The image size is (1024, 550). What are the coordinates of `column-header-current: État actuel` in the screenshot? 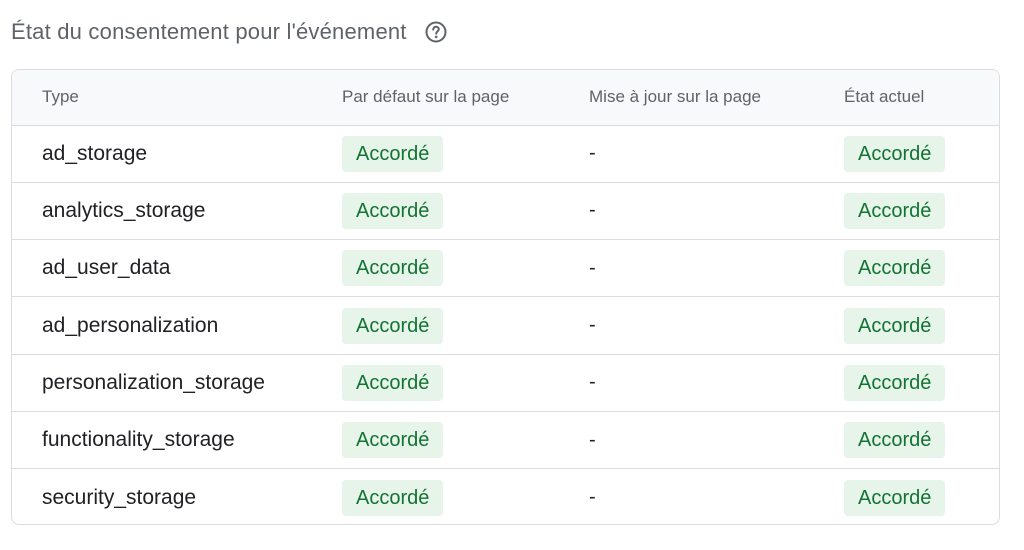 It's located at (906, 98).